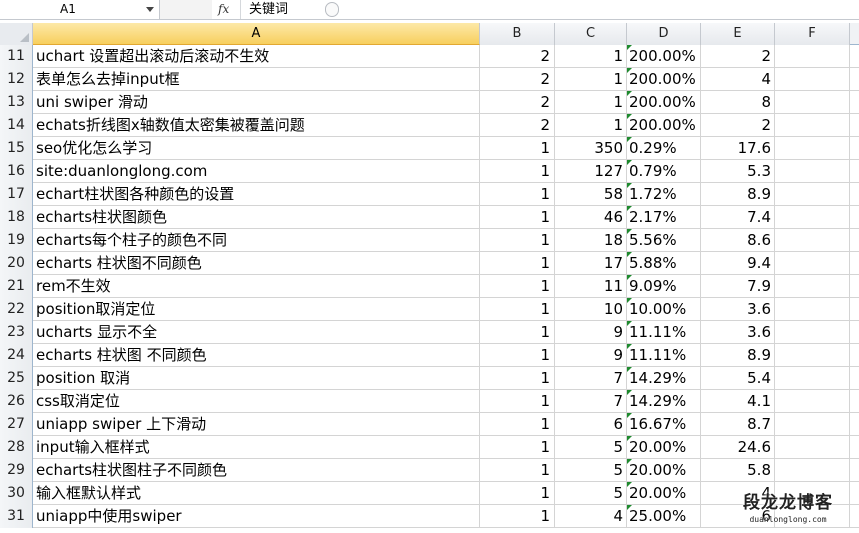 The height and width of the screenshot is (533, 859). What do you see at coordinates (16, 493) in the screenshot?
I see `row-header: 30` at bounding box center [16, 493].